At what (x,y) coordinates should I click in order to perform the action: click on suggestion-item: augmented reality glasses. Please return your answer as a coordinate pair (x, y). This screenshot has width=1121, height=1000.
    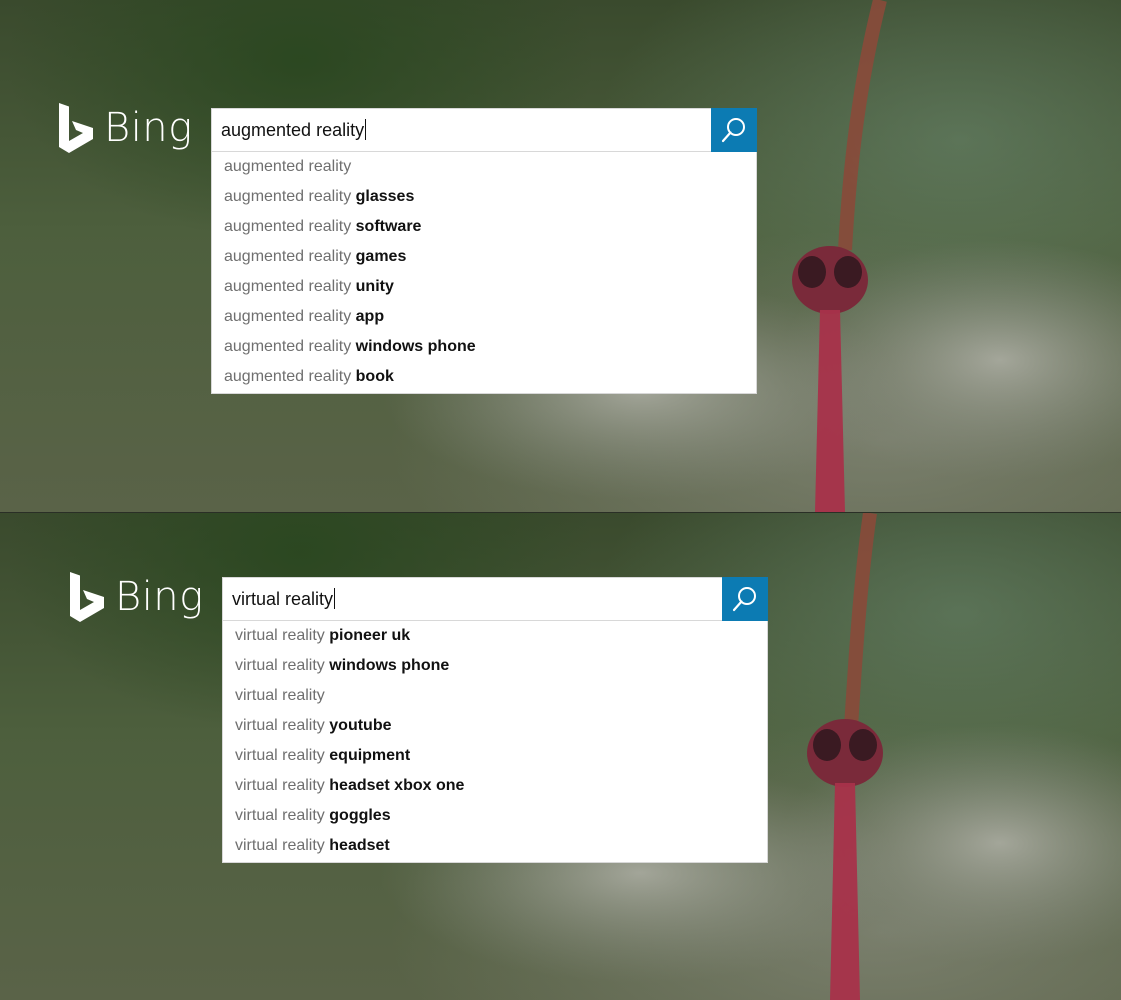
    Looking at the image, I should click on (484, 197).